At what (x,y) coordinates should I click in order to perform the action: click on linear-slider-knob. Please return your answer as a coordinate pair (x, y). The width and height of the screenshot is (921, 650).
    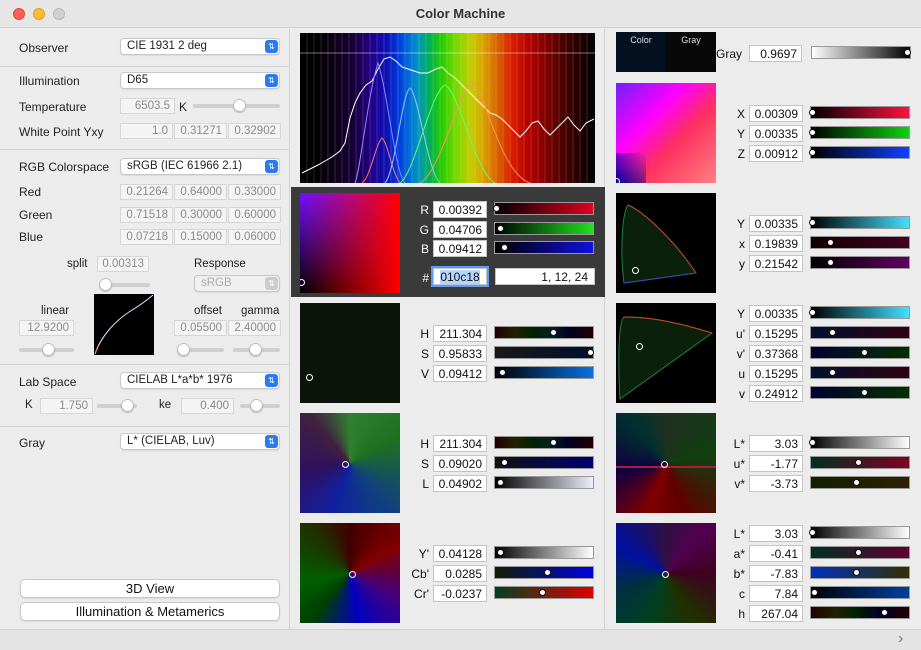
    Looking at the image, I should click on (48, 349).